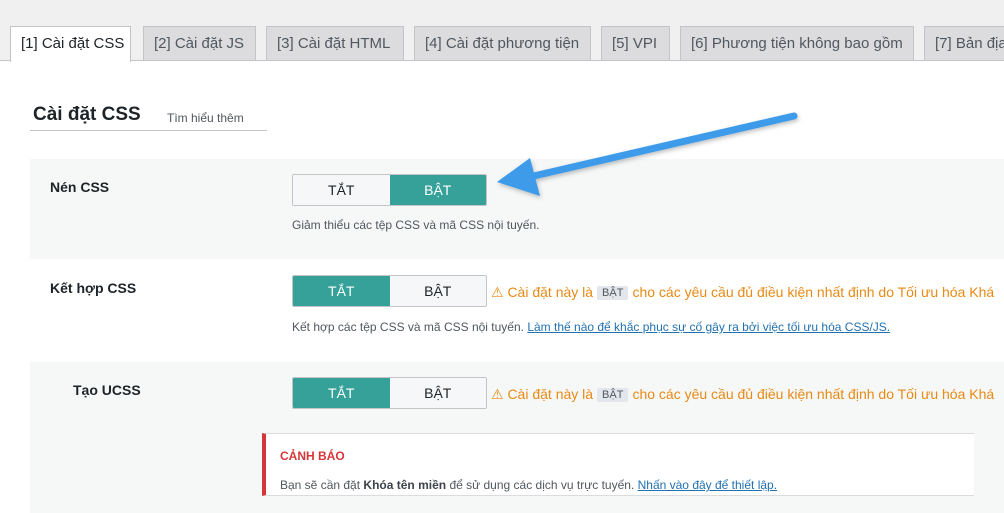  What do you see at coordinates (405, 485) in the screenshot?
I see `notice-text-bold: Khóa tên miền` at bounding box center [405, 485].